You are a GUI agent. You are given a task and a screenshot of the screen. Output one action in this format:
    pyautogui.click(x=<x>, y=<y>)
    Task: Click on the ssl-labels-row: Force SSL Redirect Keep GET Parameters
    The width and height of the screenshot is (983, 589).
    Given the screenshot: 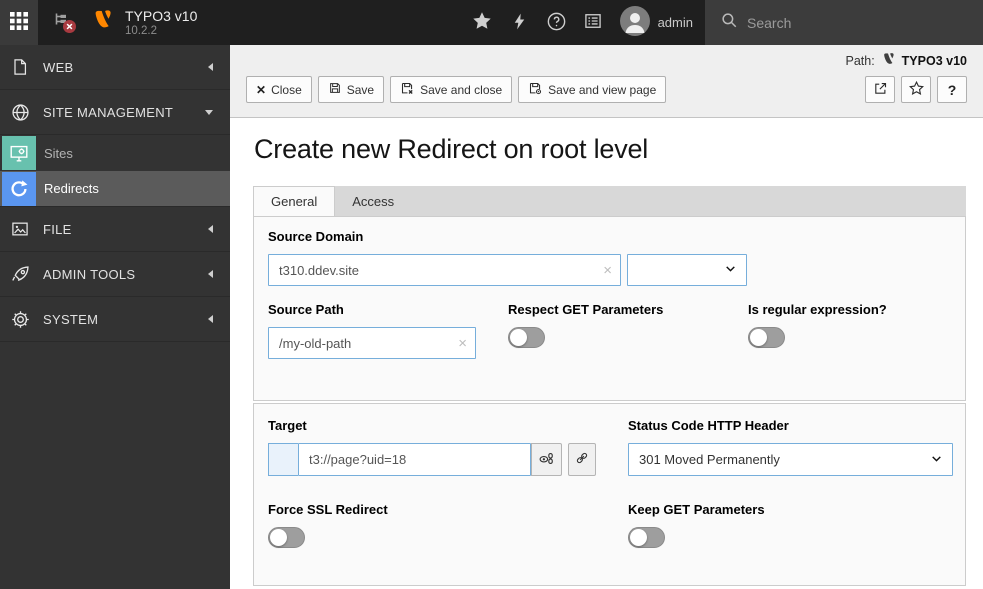 What is the action you would take?
    pyautogui.click(x=609, y=509)
    